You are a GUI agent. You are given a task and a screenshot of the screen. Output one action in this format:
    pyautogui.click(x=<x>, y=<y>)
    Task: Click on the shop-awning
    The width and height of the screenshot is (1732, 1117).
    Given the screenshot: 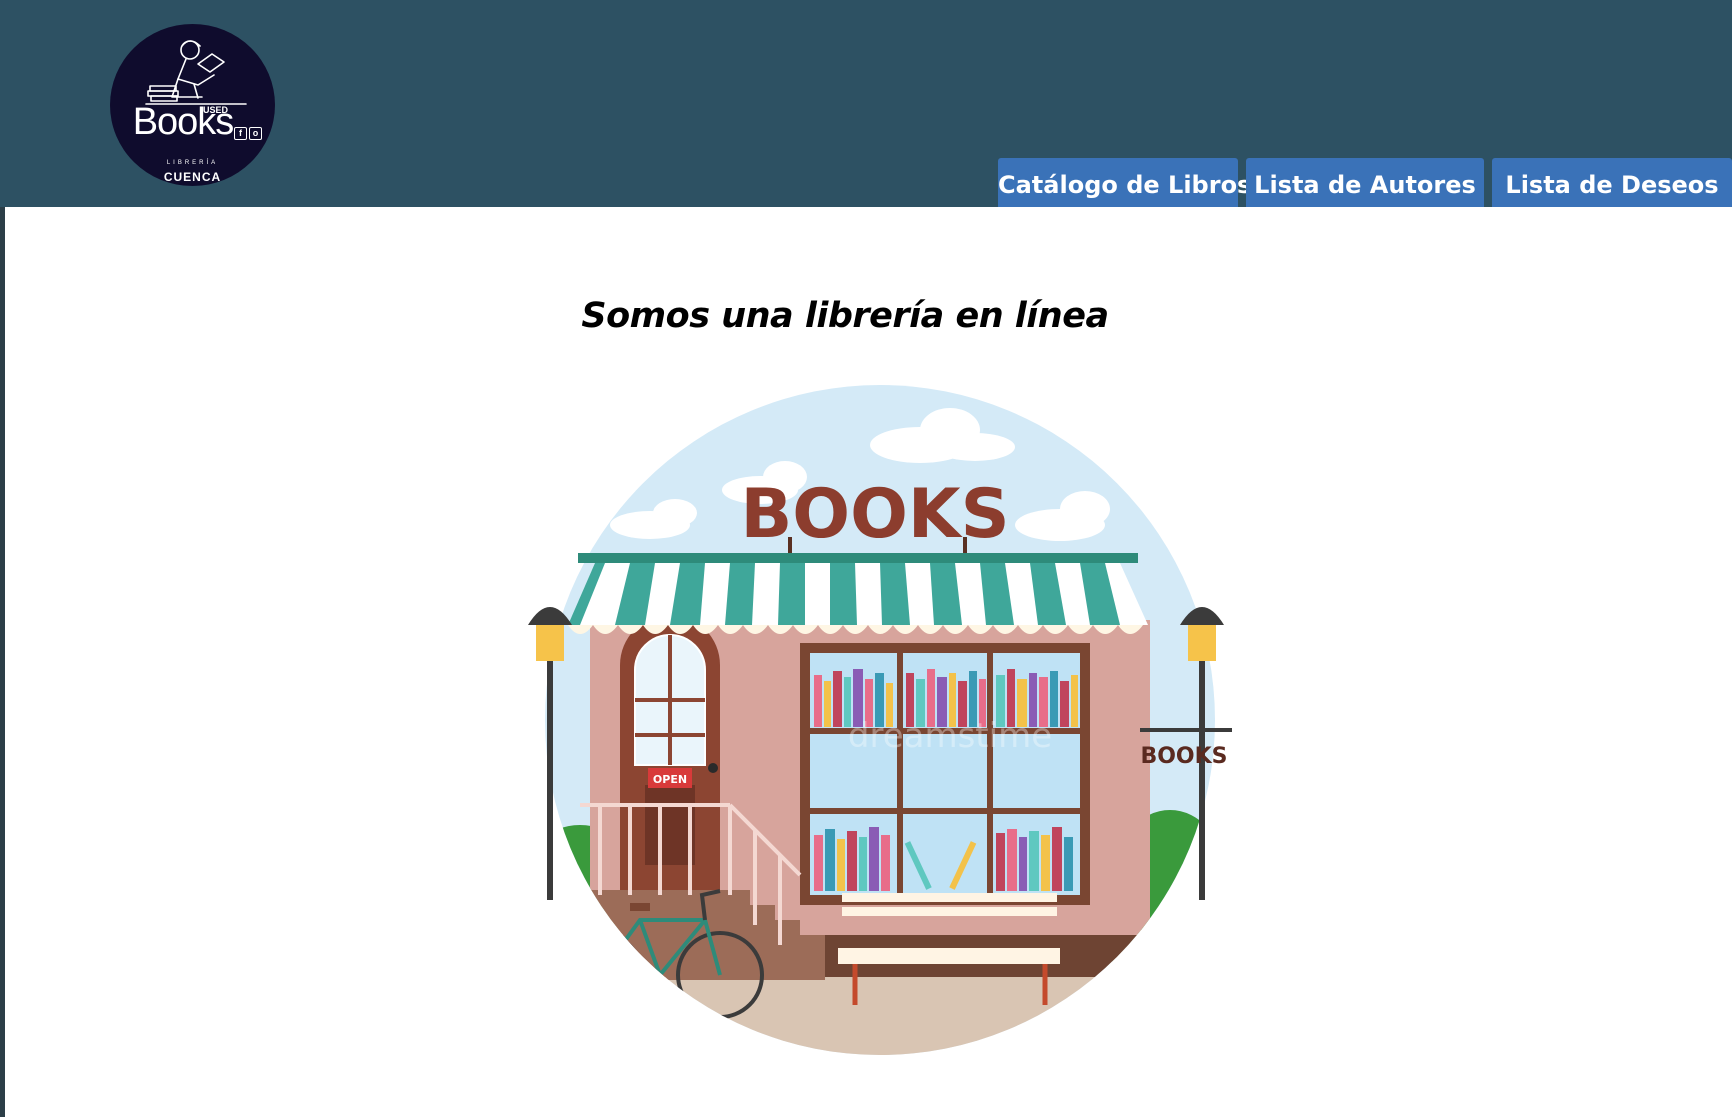 What is the action you would take?
    pyautogui.click(x=858, y=593)
    